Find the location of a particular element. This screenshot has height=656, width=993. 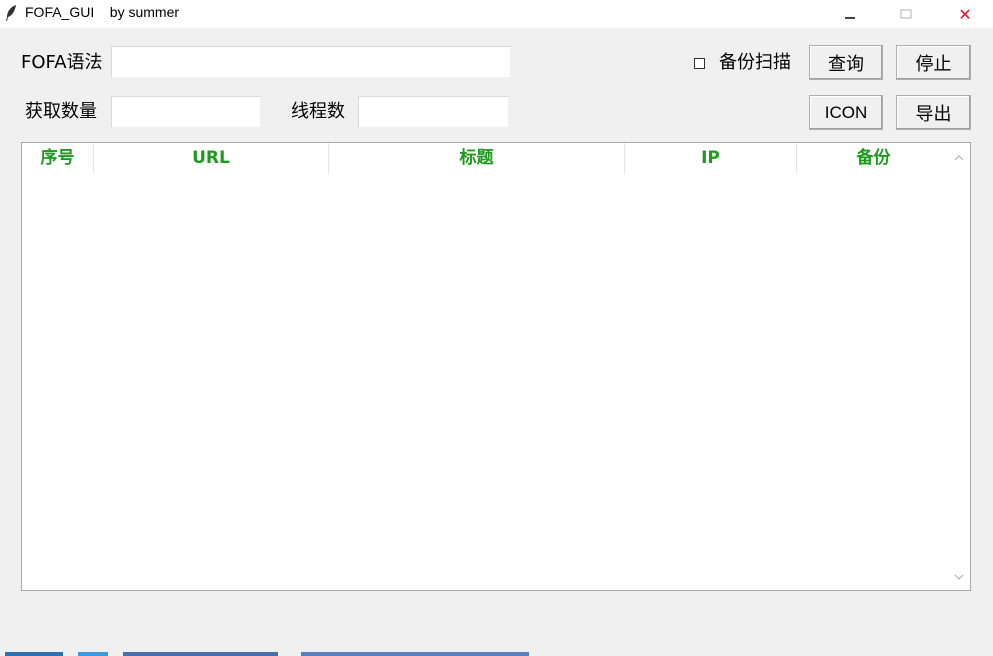

backup-scan-checkbox is located at coordinates (699, 63).